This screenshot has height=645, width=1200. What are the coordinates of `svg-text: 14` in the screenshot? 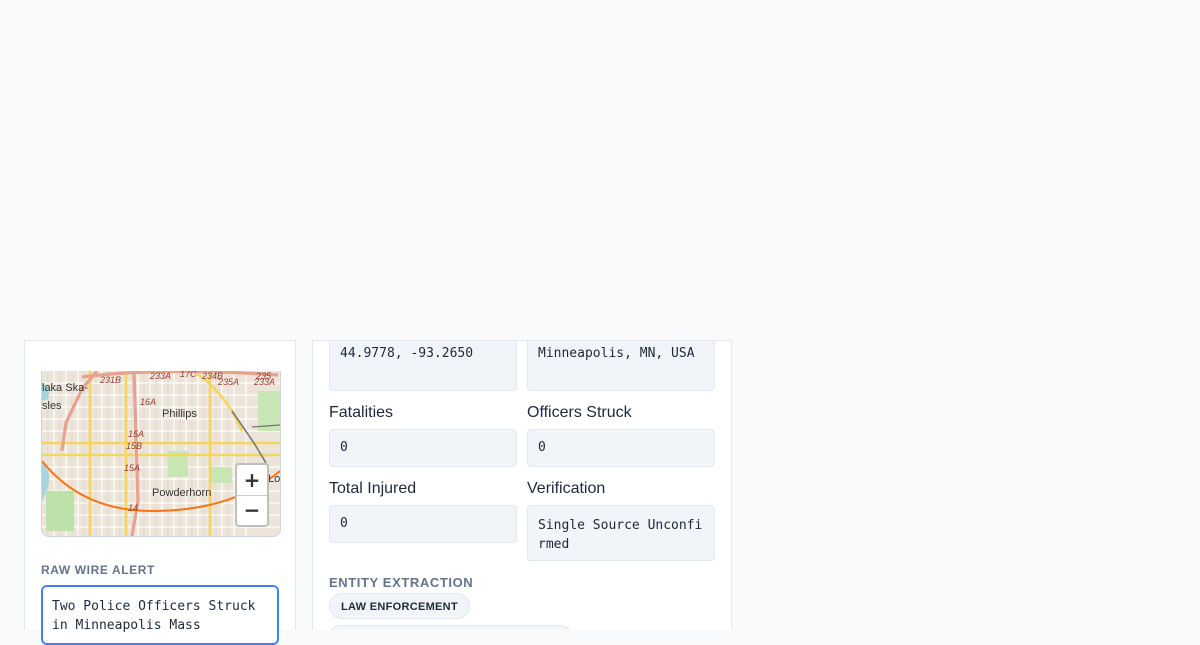 It's located at (133, 508).